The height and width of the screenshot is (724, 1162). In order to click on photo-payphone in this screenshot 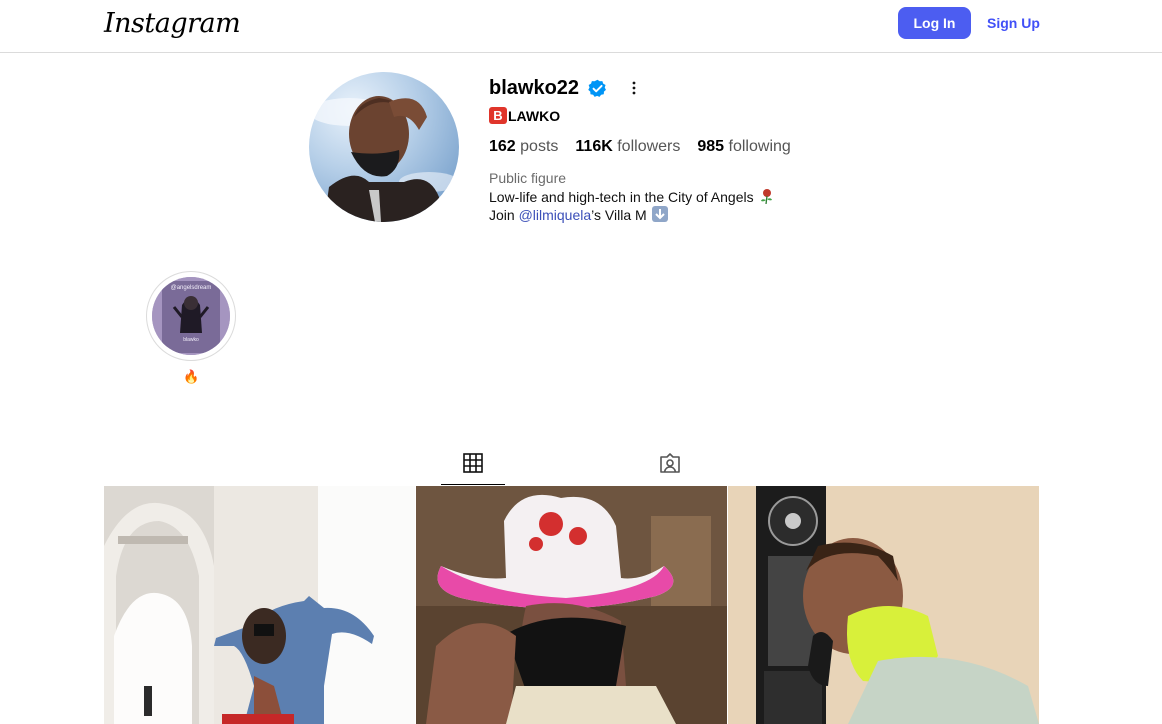, I will do `click(883, 605)`.